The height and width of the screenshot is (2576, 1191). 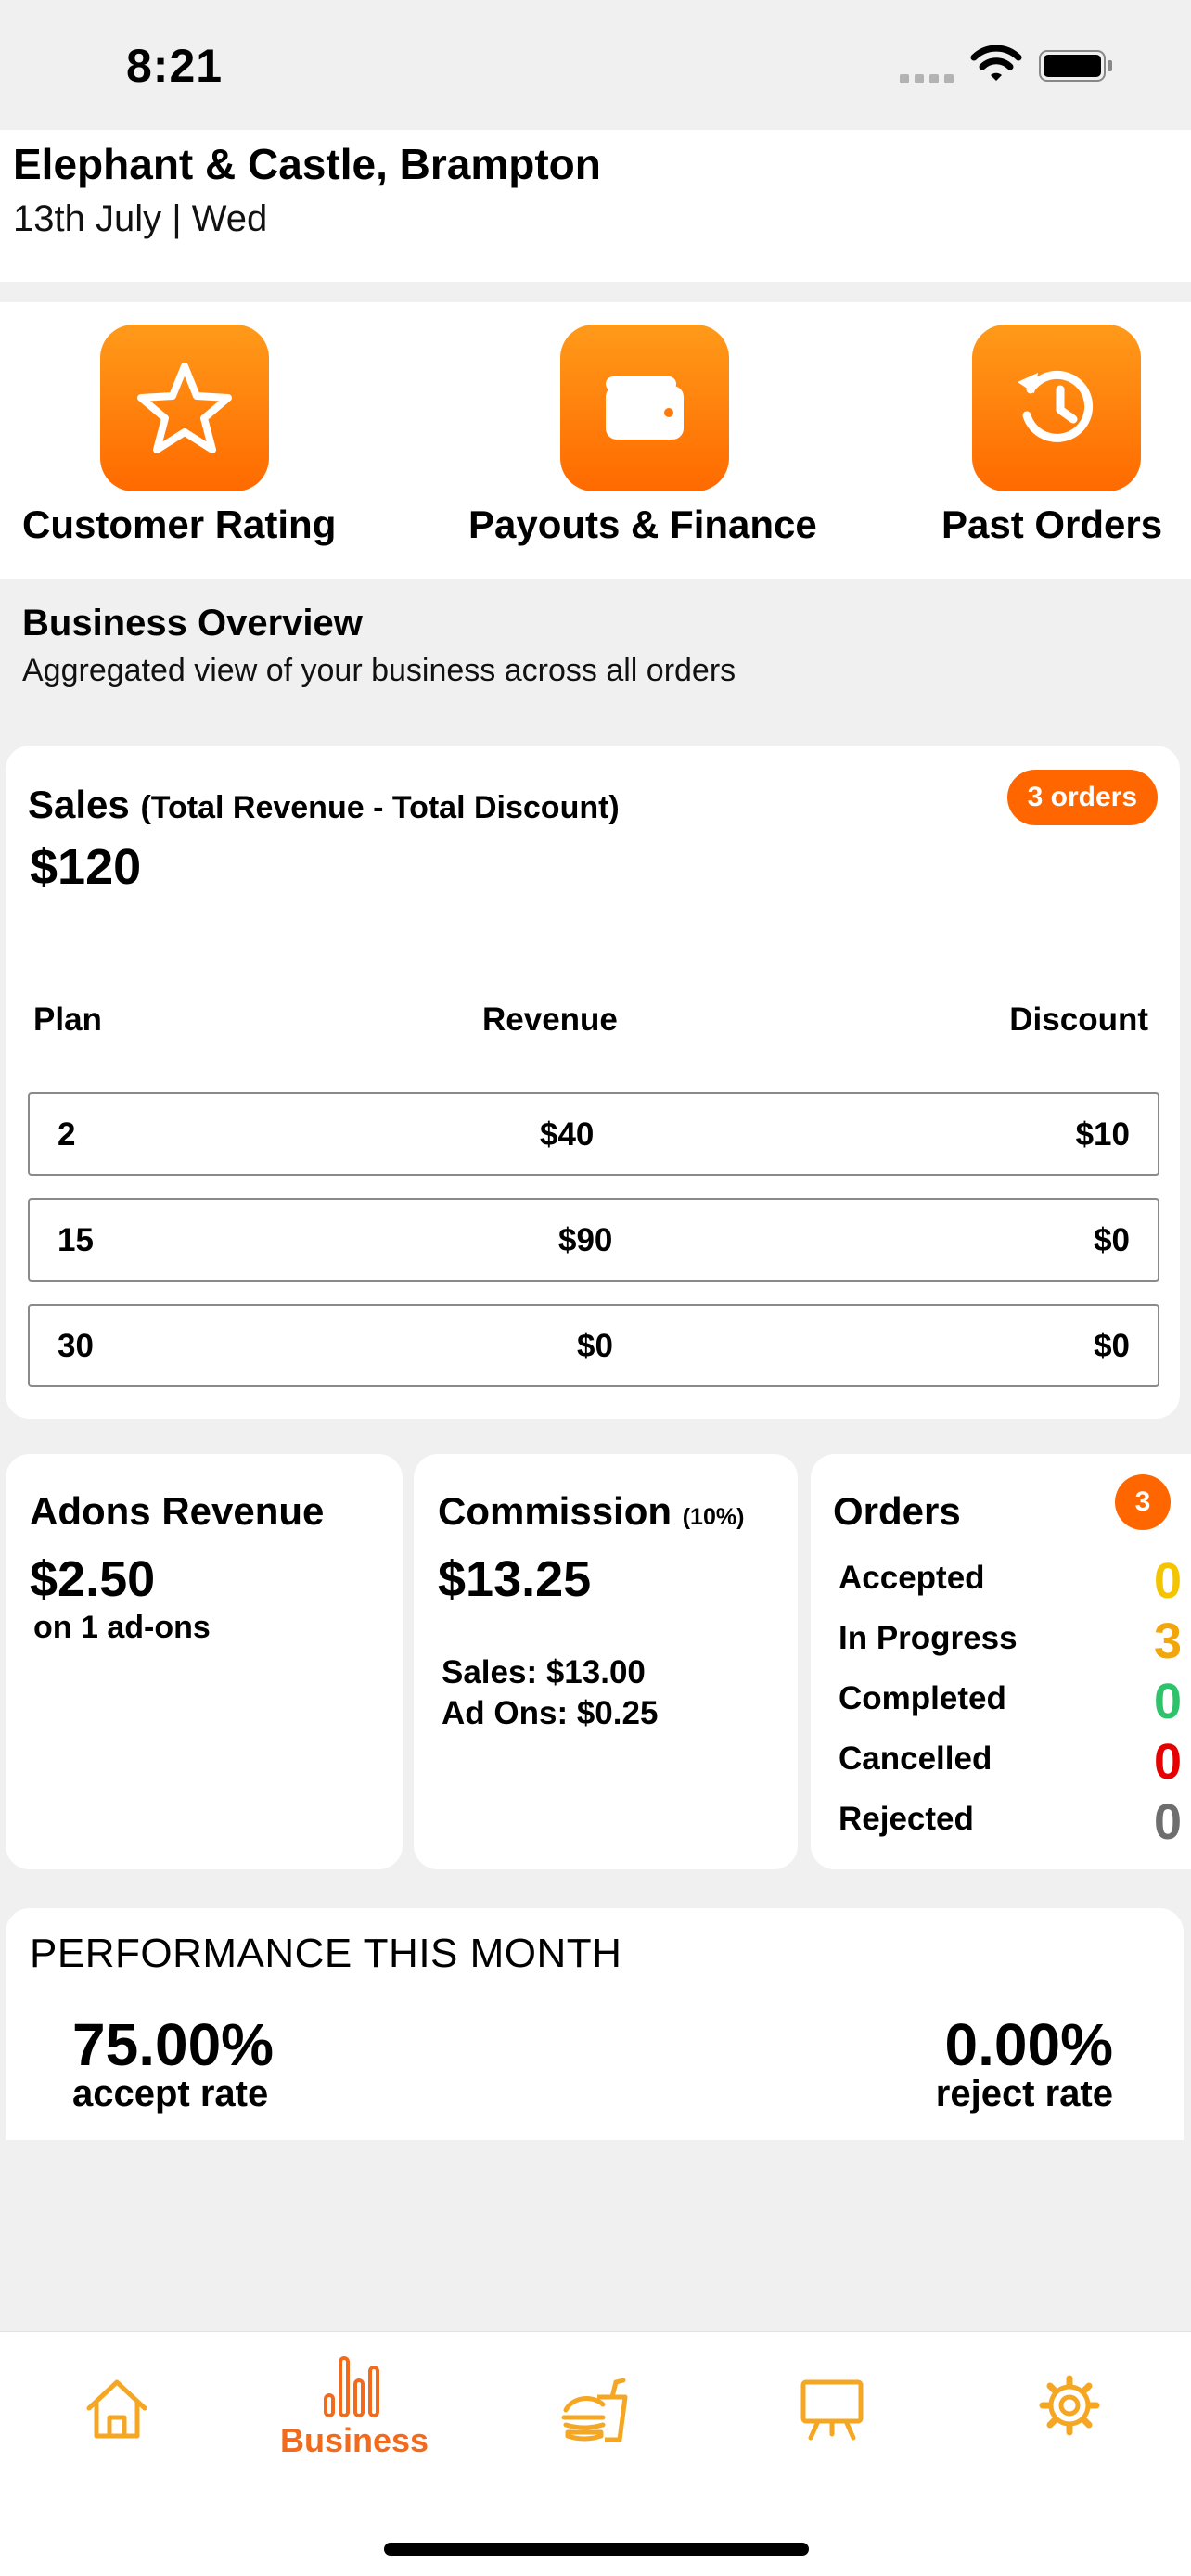 I want to click on order-status-in-progress: In Progress 3, so click(x=1010, y=1641).